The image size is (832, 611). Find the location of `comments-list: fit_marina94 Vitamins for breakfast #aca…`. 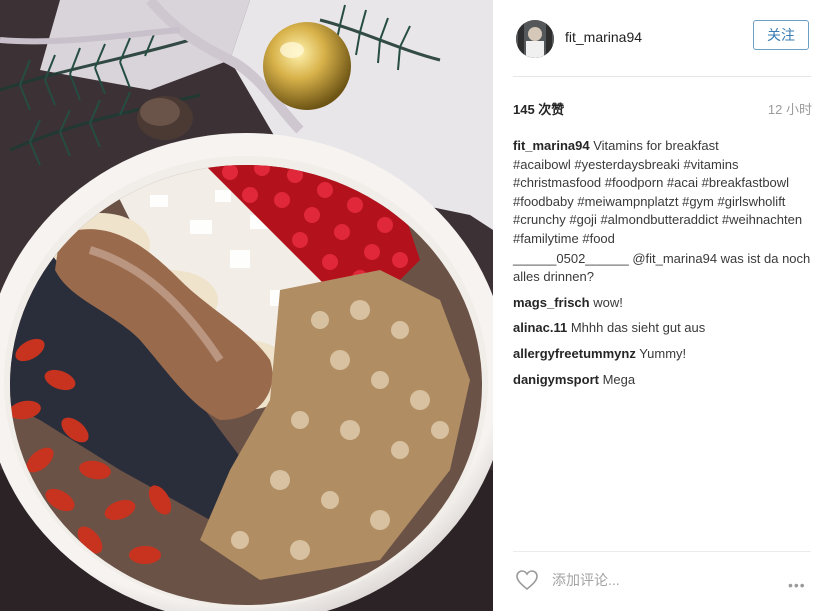

comments-list: fit_marina94 Vitamins for breakfast #aca… is located at coordinates (662, 263).